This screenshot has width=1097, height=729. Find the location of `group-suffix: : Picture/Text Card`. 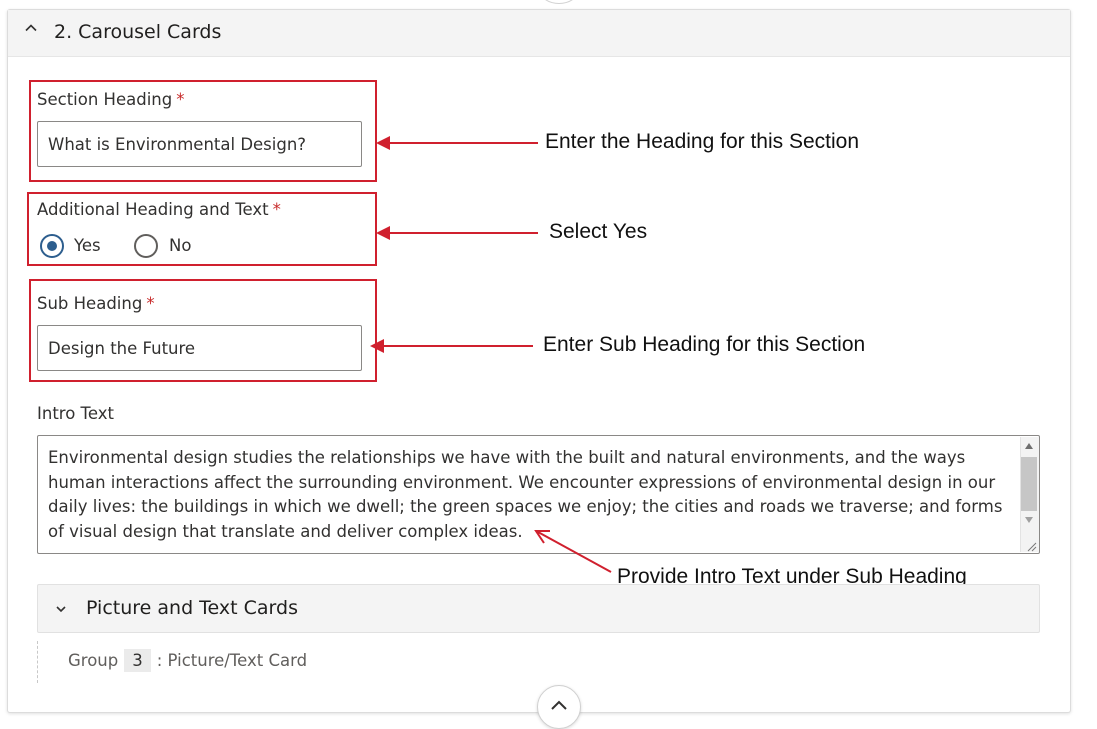

group-suffix: : Picture/Text Card is located at coordinates (232, 660).